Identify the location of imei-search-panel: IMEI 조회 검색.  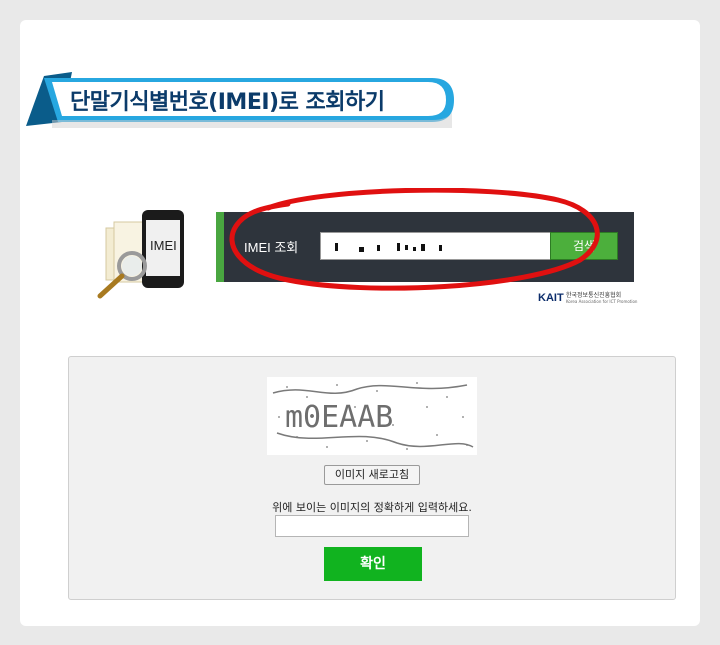
(425, 247).